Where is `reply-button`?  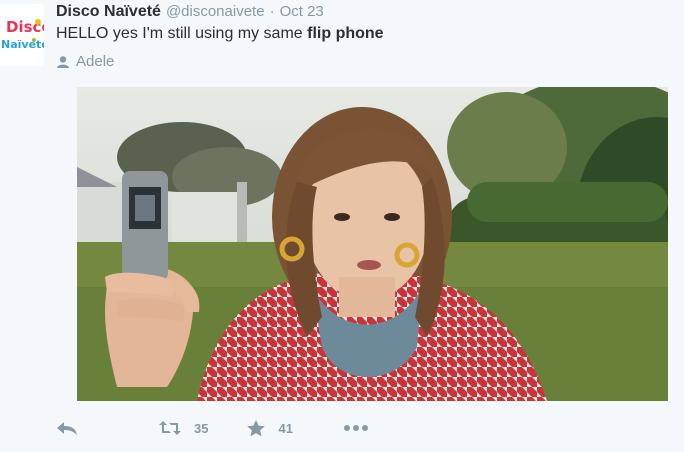
reply-button is located at coordinates (67, 428).